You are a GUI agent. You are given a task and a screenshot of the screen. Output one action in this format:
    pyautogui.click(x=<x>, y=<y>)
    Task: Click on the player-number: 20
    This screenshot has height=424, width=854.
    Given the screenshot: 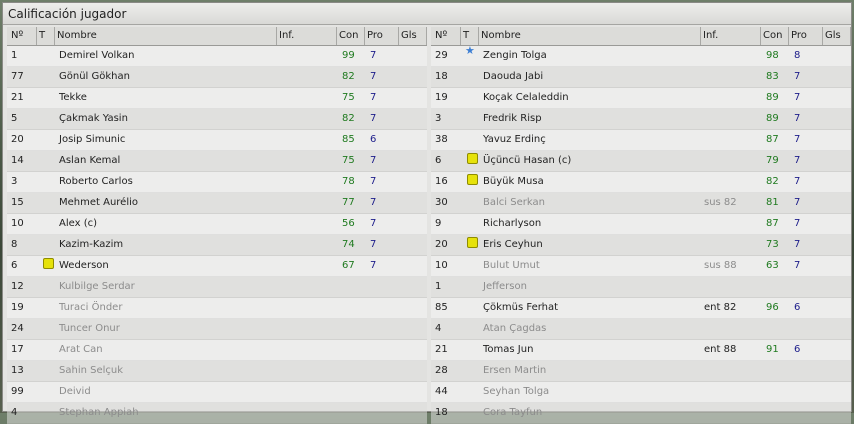 What is the action you would take?
    pyautogui.click(x=17, y=139)
    